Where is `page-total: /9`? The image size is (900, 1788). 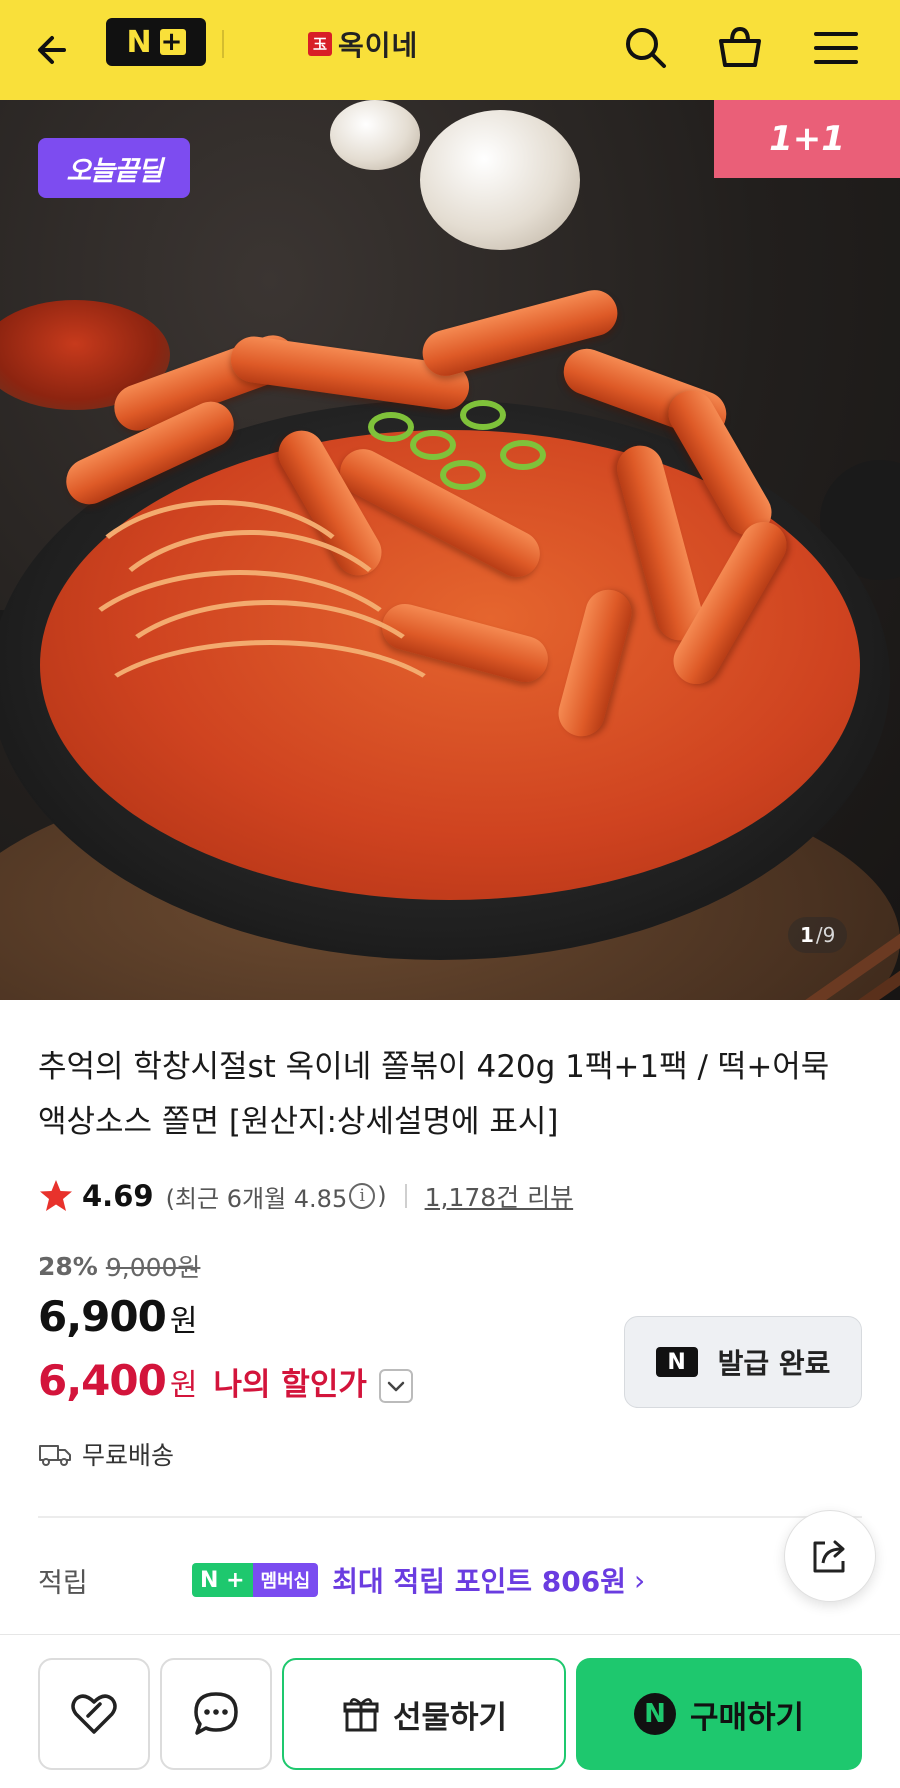 page-total: /9 is located at coordinates (825, 935).